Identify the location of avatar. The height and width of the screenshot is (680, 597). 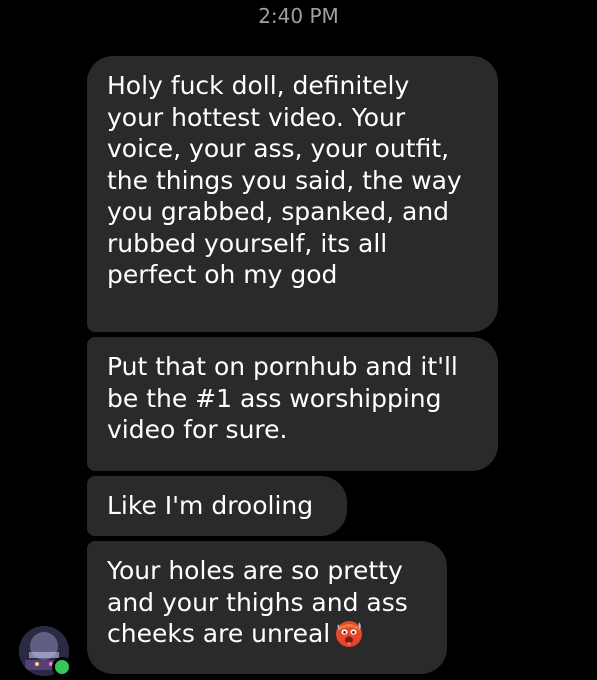
(45, 651).